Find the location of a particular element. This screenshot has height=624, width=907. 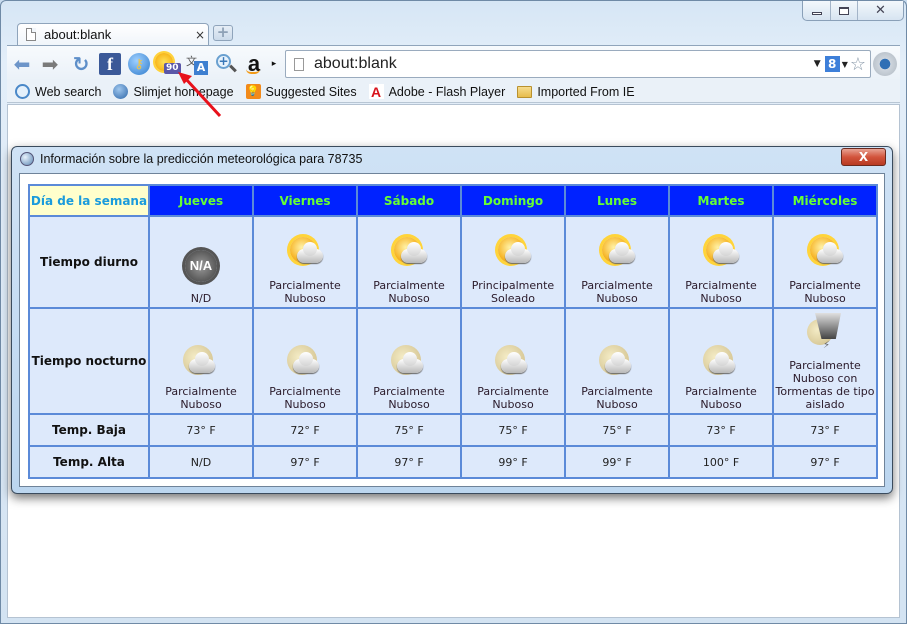

minimize-button is located at coordinates (816, 10).